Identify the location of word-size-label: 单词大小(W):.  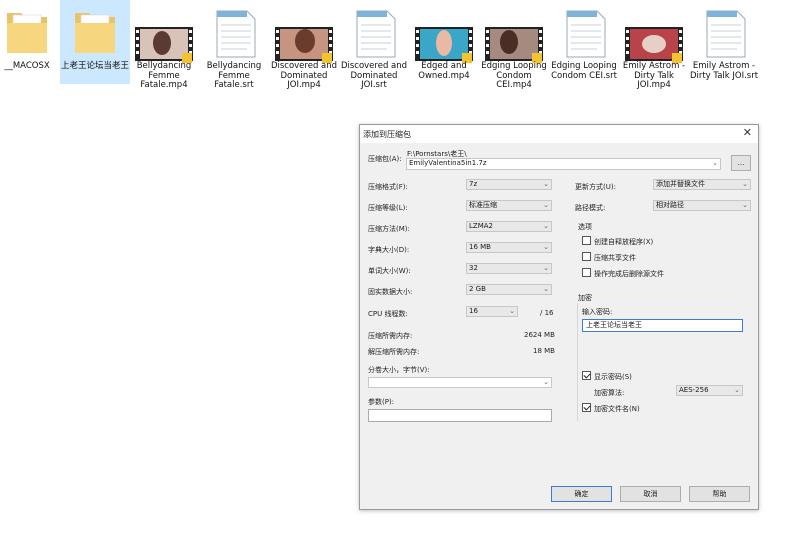
(389, 271).